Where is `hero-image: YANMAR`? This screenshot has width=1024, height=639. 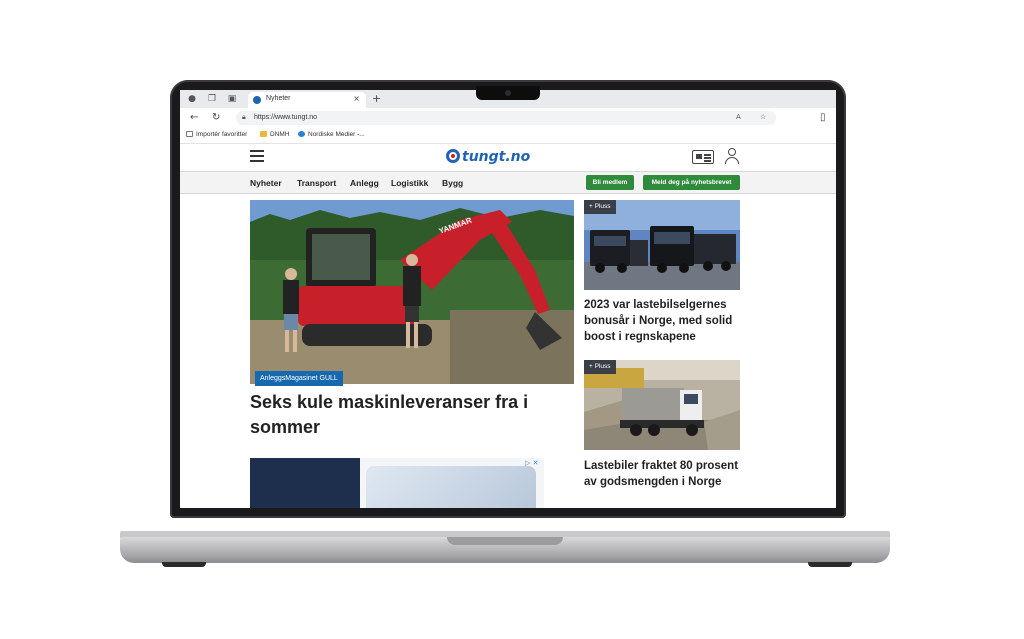
hero-image: YANMAR is located at coordinates (412, 292).